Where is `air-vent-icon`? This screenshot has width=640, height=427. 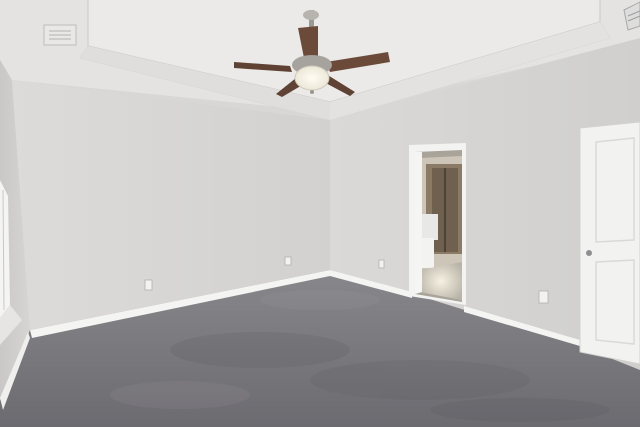
air-vent-icon is located at coordinates (60, 35).